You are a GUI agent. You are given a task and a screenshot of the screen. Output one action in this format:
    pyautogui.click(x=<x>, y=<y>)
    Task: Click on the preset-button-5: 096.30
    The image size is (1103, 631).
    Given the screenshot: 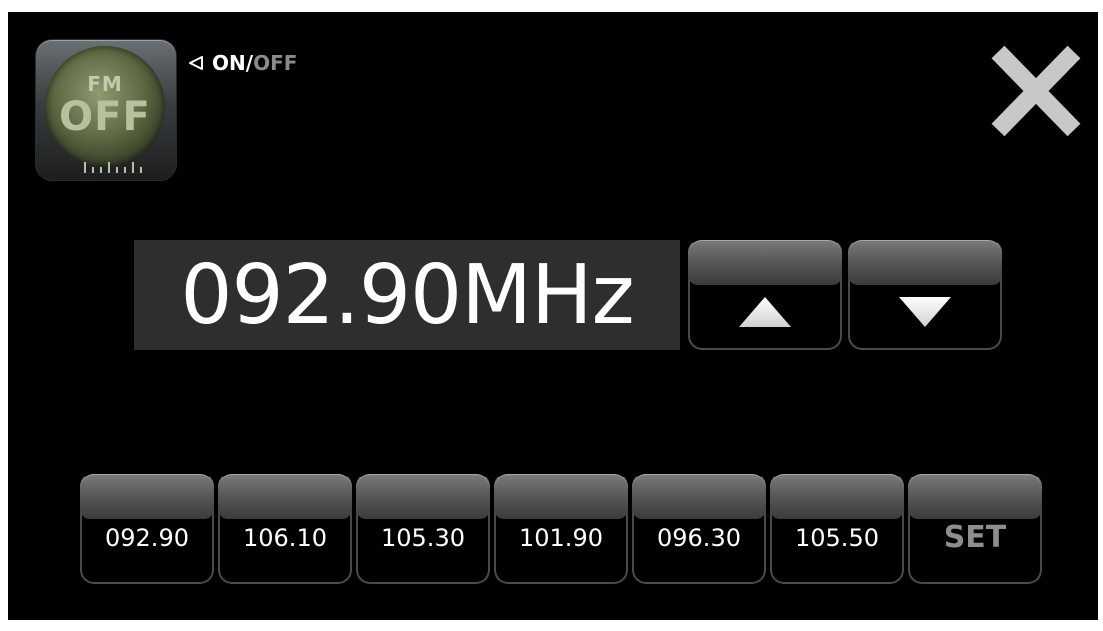 What is the action you would take?
    pyautogui.click(x=699, y=528)
    